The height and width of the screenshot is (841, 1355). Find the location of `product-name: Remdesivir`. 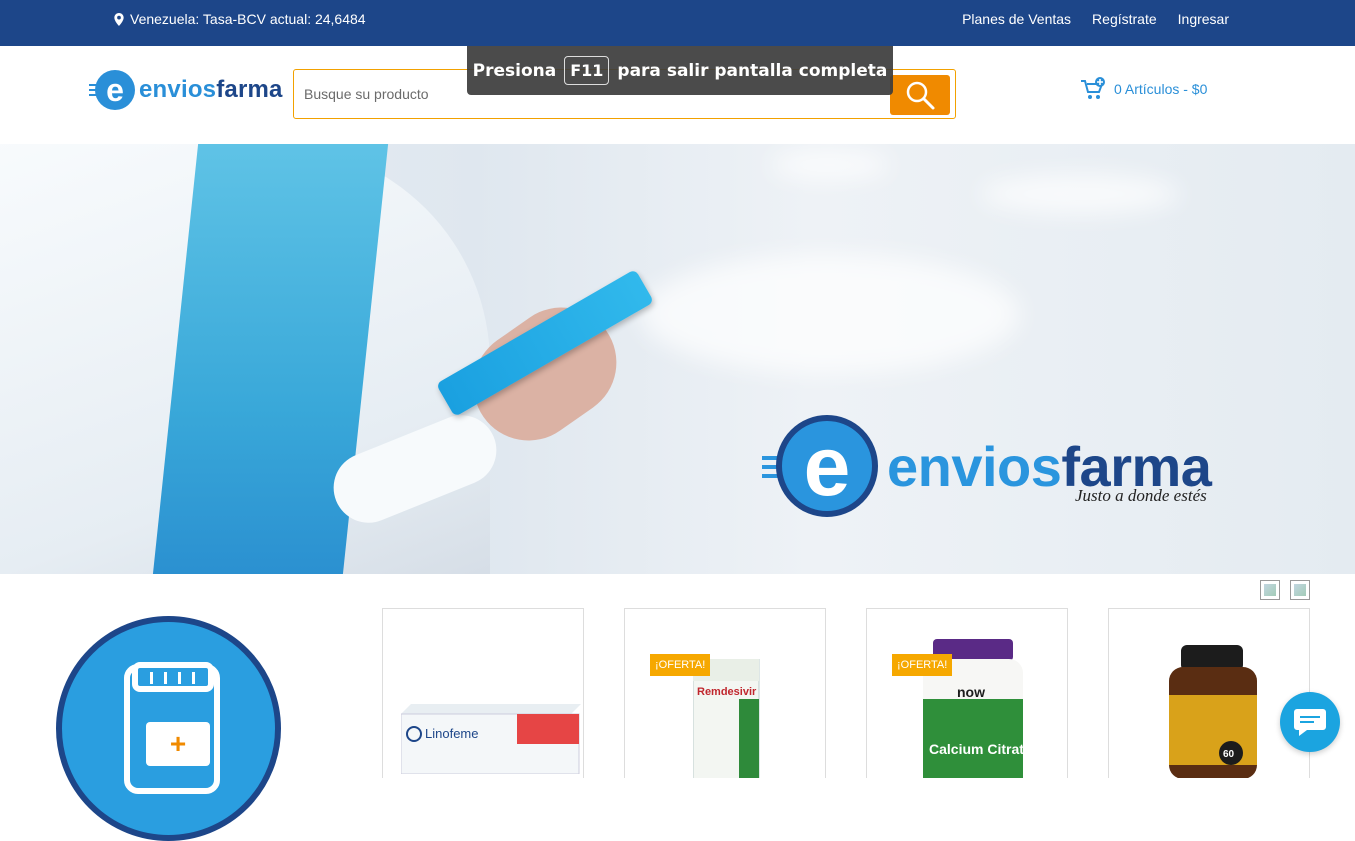

product-name: Remdesivir is located at coordinates (727, 692).